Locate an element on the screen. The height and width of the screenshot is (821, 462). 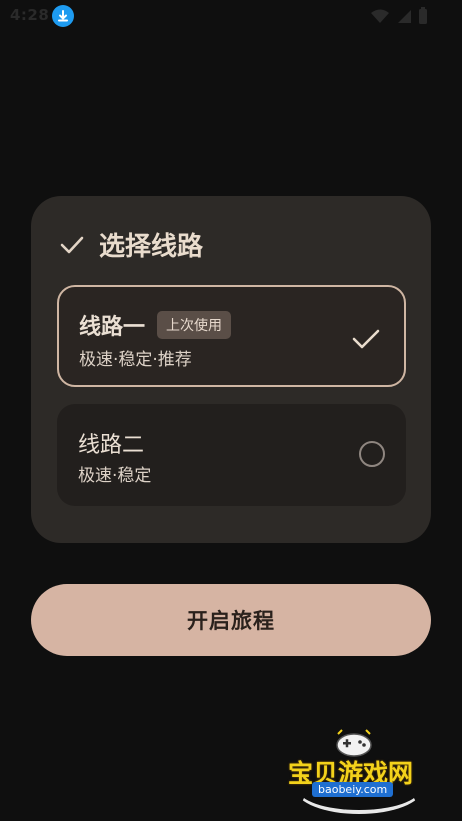
route-option-description: 极速·稳定 is located at coordinates (115, 476).